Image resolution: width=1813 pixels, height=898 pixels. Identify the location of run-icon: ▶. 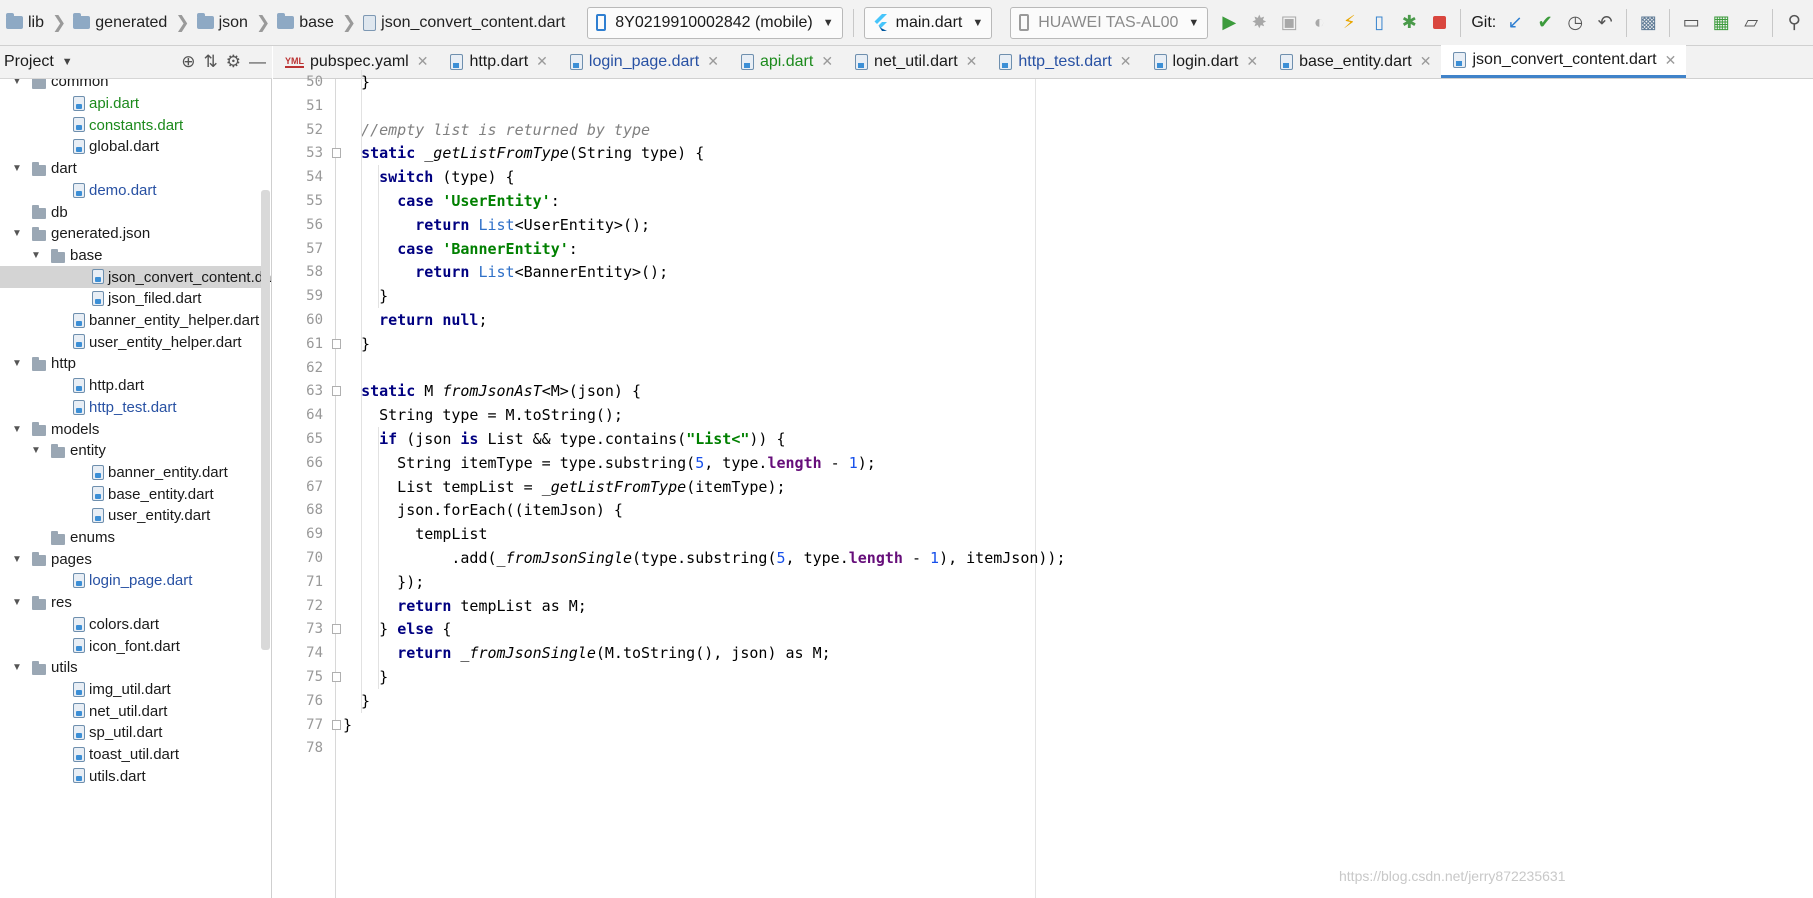
(1229, 23).